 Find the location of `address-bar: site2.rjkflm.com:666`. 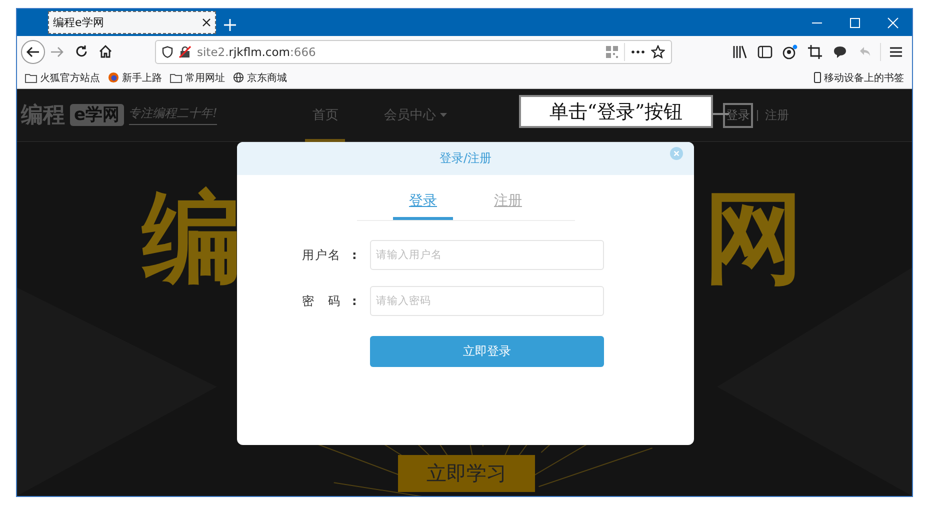

address-bar: site2.rjkflm.com:666 is located at coordinates (413, 52).